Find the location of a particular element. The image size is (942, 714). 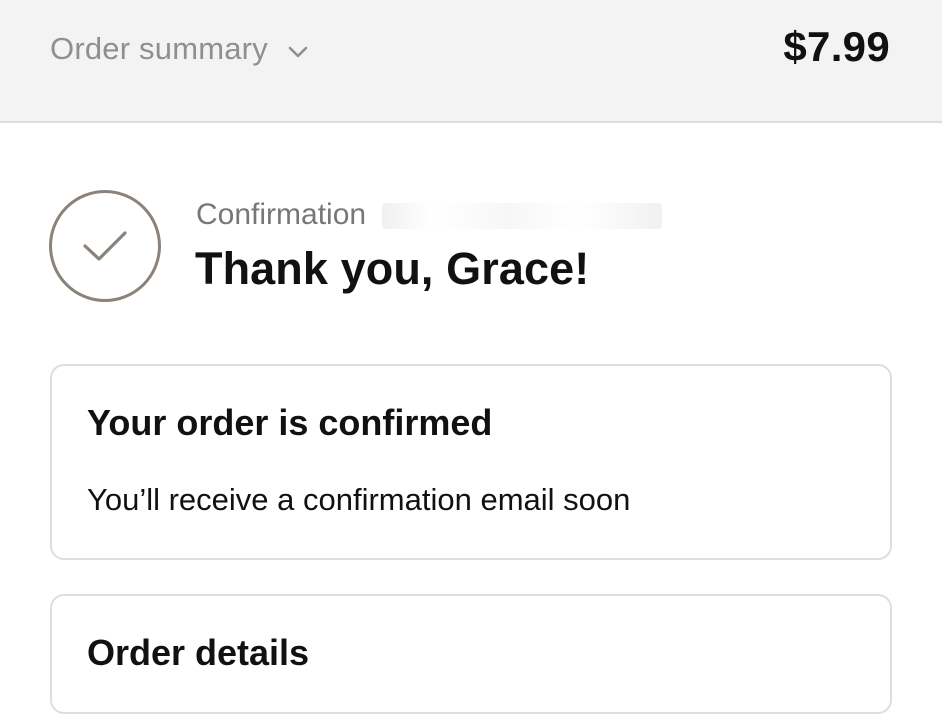

confirmation-number-label: Confirmation is located at coordinates (429, 215).